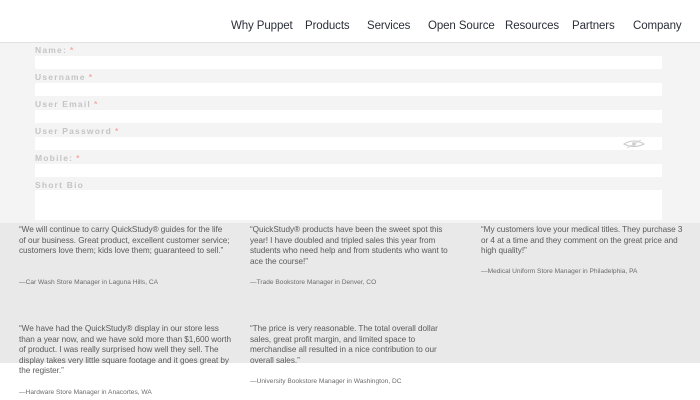 The width and height of the screenshot is (700, 400). I want to click on name-label: Name: *, so click(55, 50).